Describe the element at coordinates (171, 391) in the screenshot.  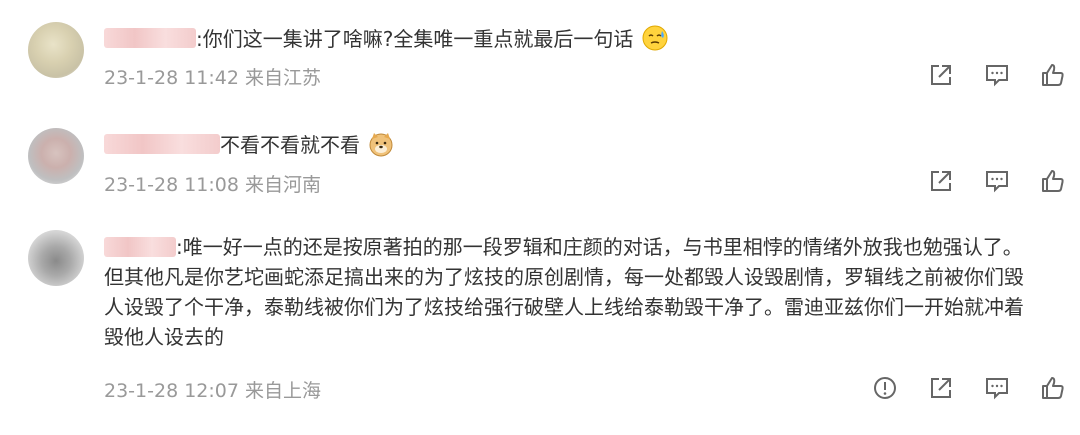
I see `timestamp: 23-1-28 12:07` at that location.